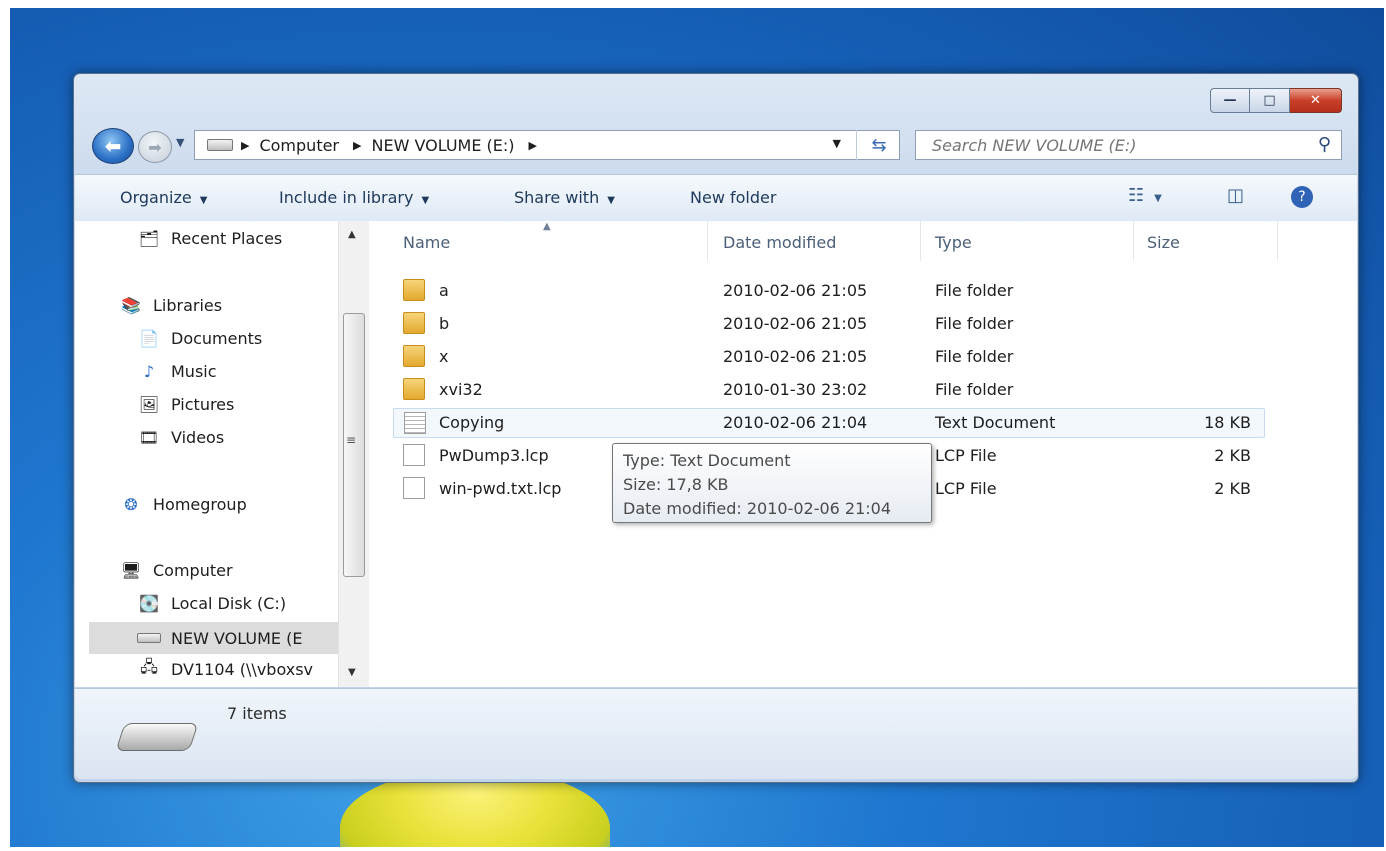  What do you see at coordinates (472, 422) in the screenshot?
I see `file-name: Copying` at bounding box center [472, 422].